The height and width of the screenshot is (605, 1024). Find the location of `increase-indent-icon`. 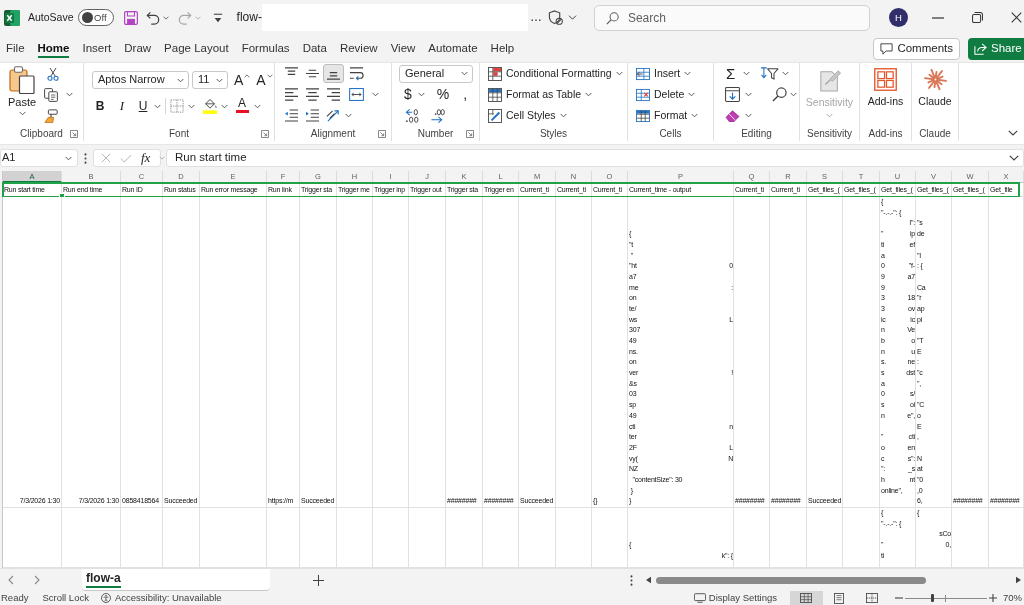

increase-indent-icon is located at coordinates (312, 115).